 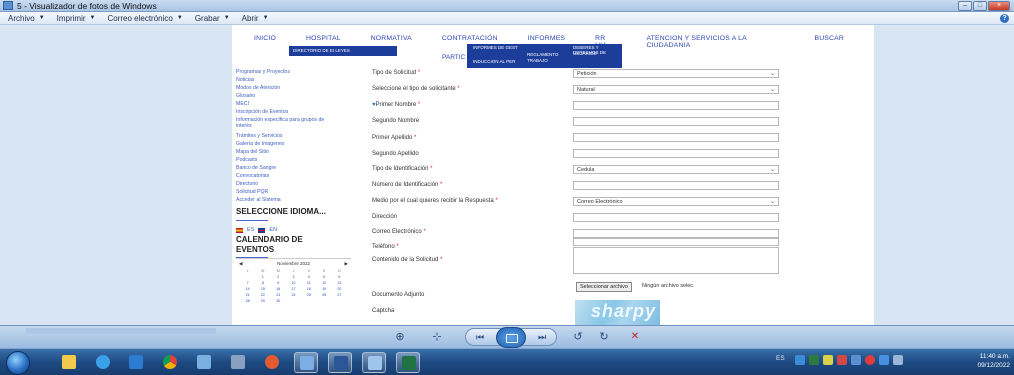 What do you see at coordinates (258, 88) in the screenshot?
I see `sidebar-link: Modos de Atención` at bounding box center [258, 88].